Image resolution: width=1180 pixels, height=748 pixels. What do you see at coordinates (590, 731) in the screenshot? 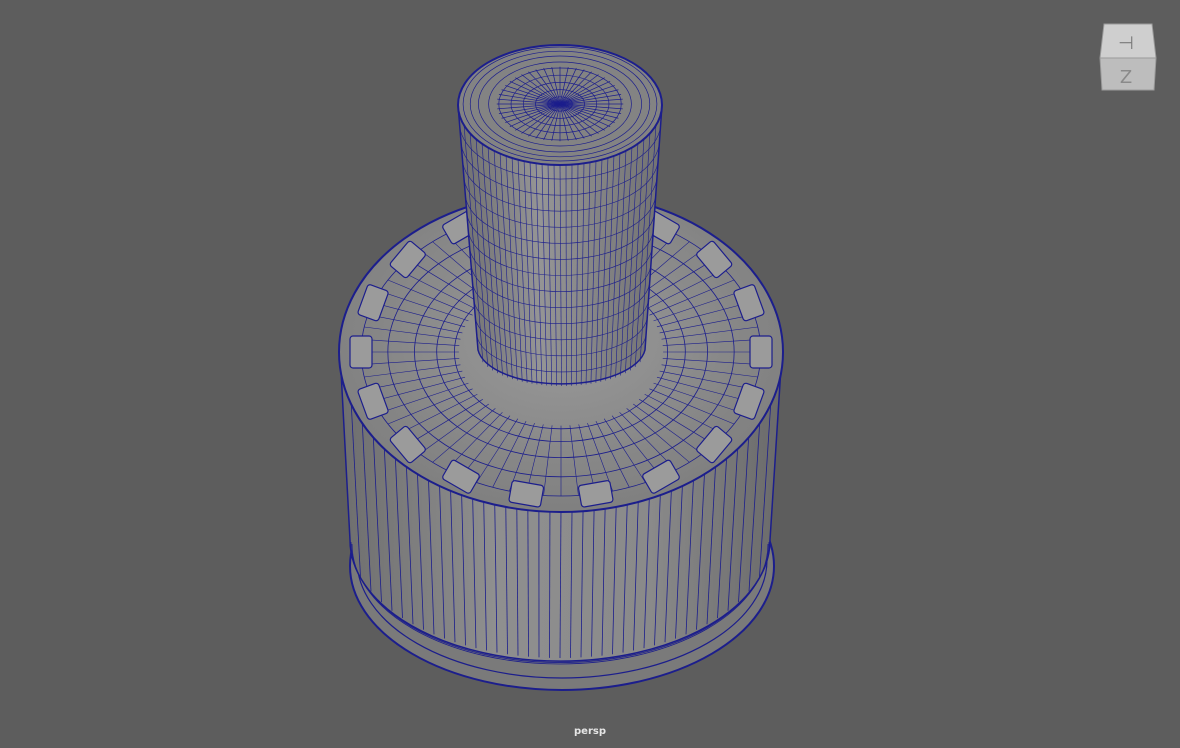
I see `camera-name-label: persp` at bounding box center [590, 731].